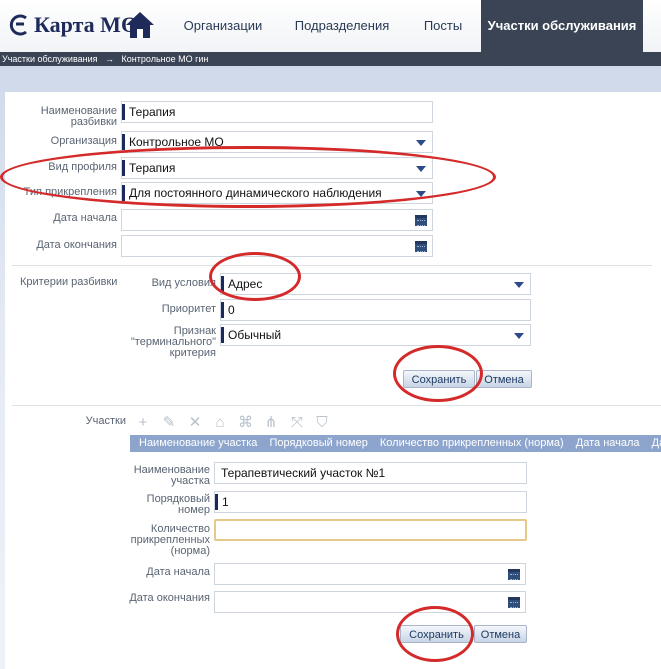  What do you see at coordinates (140, 25) in the screenshot?
I see `home-icon` at bounding box center [140, 25].